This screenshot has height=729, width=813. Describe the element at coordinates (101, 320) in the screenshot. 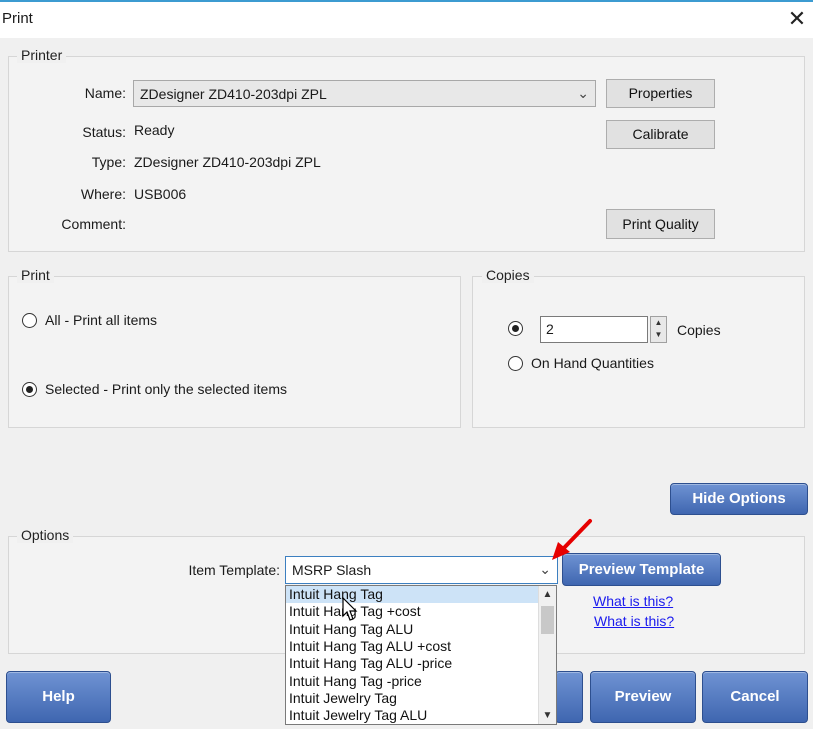

I see `print-all-label: All - Print all items` at that location.